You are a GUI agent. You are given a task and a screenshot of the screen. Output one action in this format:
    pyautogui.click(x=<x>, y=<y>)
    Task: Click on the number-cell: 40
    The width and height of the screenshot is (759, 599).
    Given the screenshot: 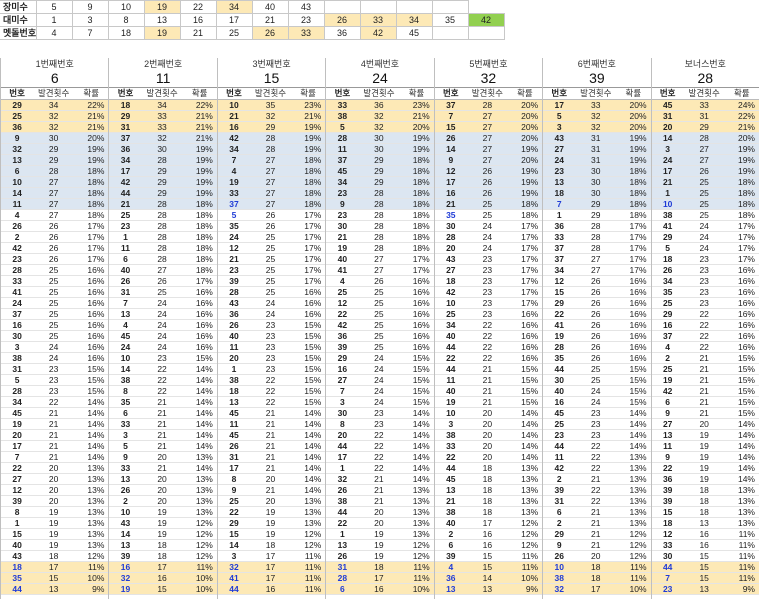 What is the action you would take?
    pyautogui.click(x=450, y=336)
    